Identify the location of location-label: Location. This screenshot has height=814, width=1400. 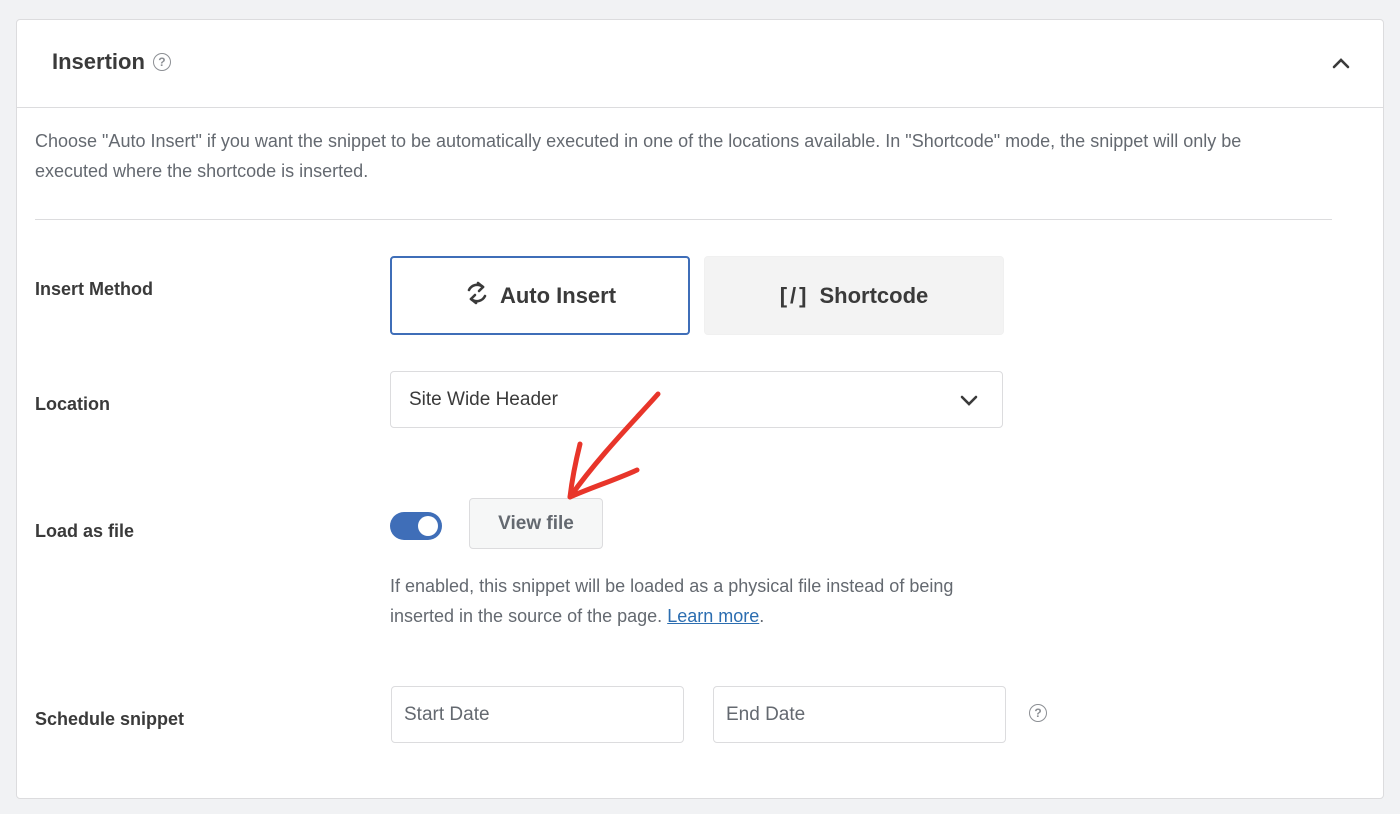
(72, 404).